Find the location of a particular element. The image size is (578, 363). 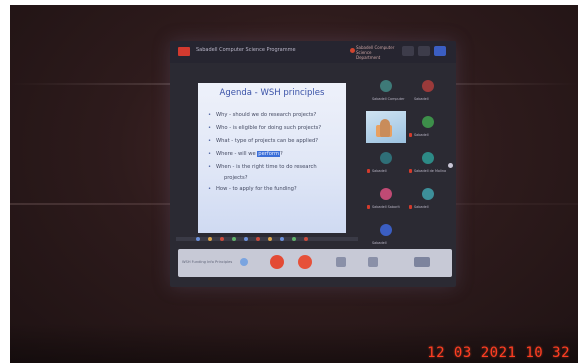

meeting-info-label: WSH Funding Info Principles is located at coordinates (207, 262).